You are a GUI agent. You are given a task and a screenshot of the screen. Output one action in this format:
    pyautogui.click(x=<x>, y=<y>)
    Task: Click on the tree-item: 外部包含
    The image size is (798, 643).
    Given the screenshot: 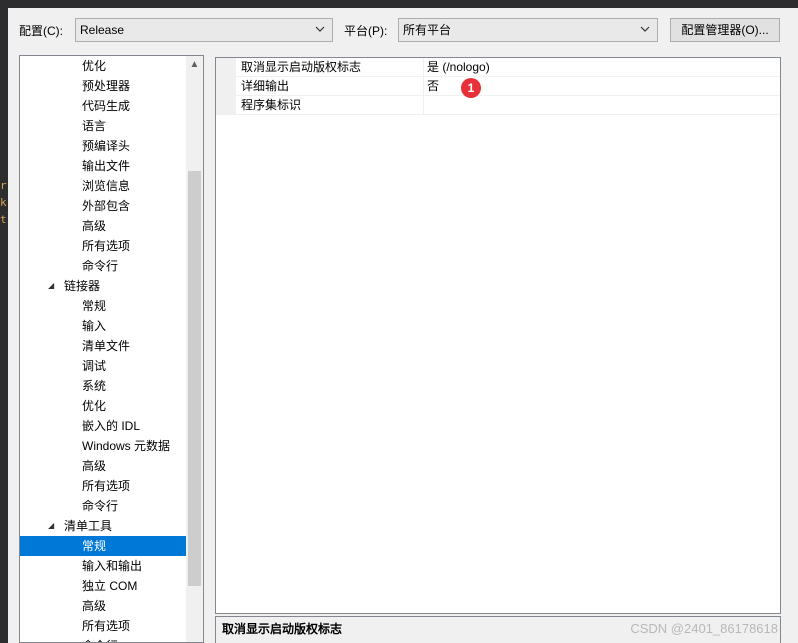 What is the action you would take?
    pyautogui.click(x=103, y=206)
    